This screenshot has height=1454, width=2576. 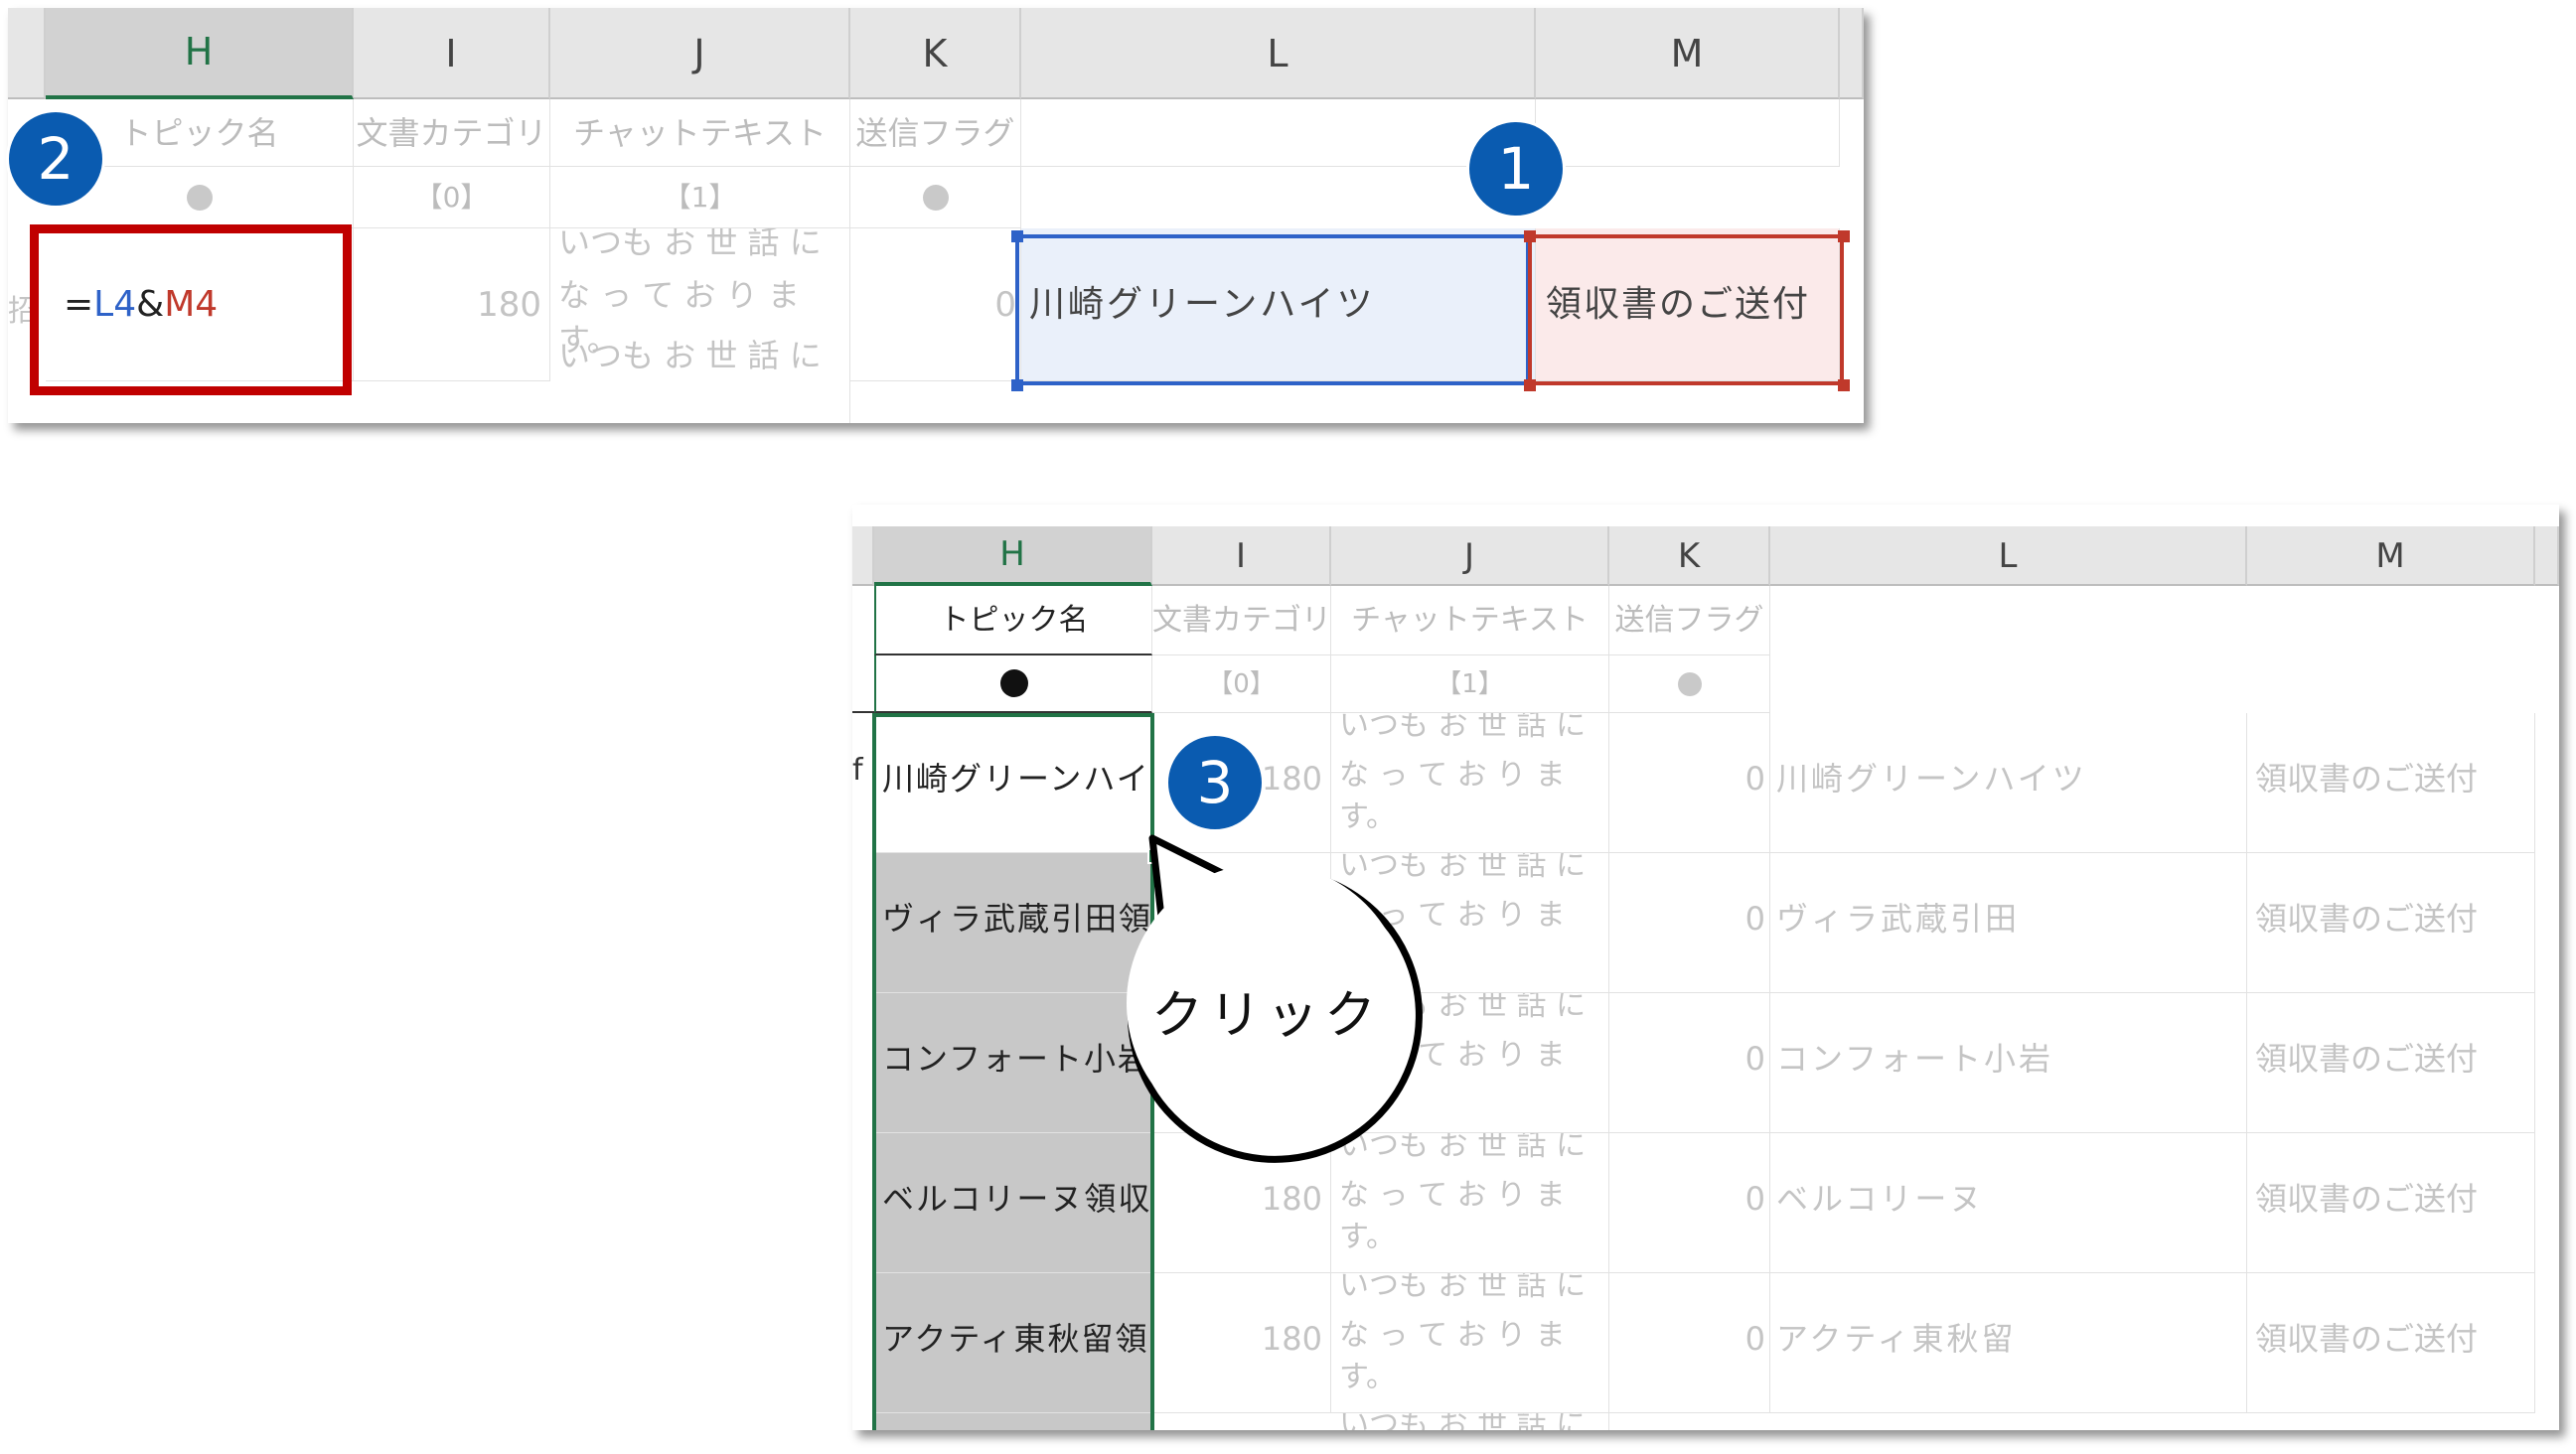 I want to click on table-row-2-m: 領収書のご送付, so click(x=2391, y=923).